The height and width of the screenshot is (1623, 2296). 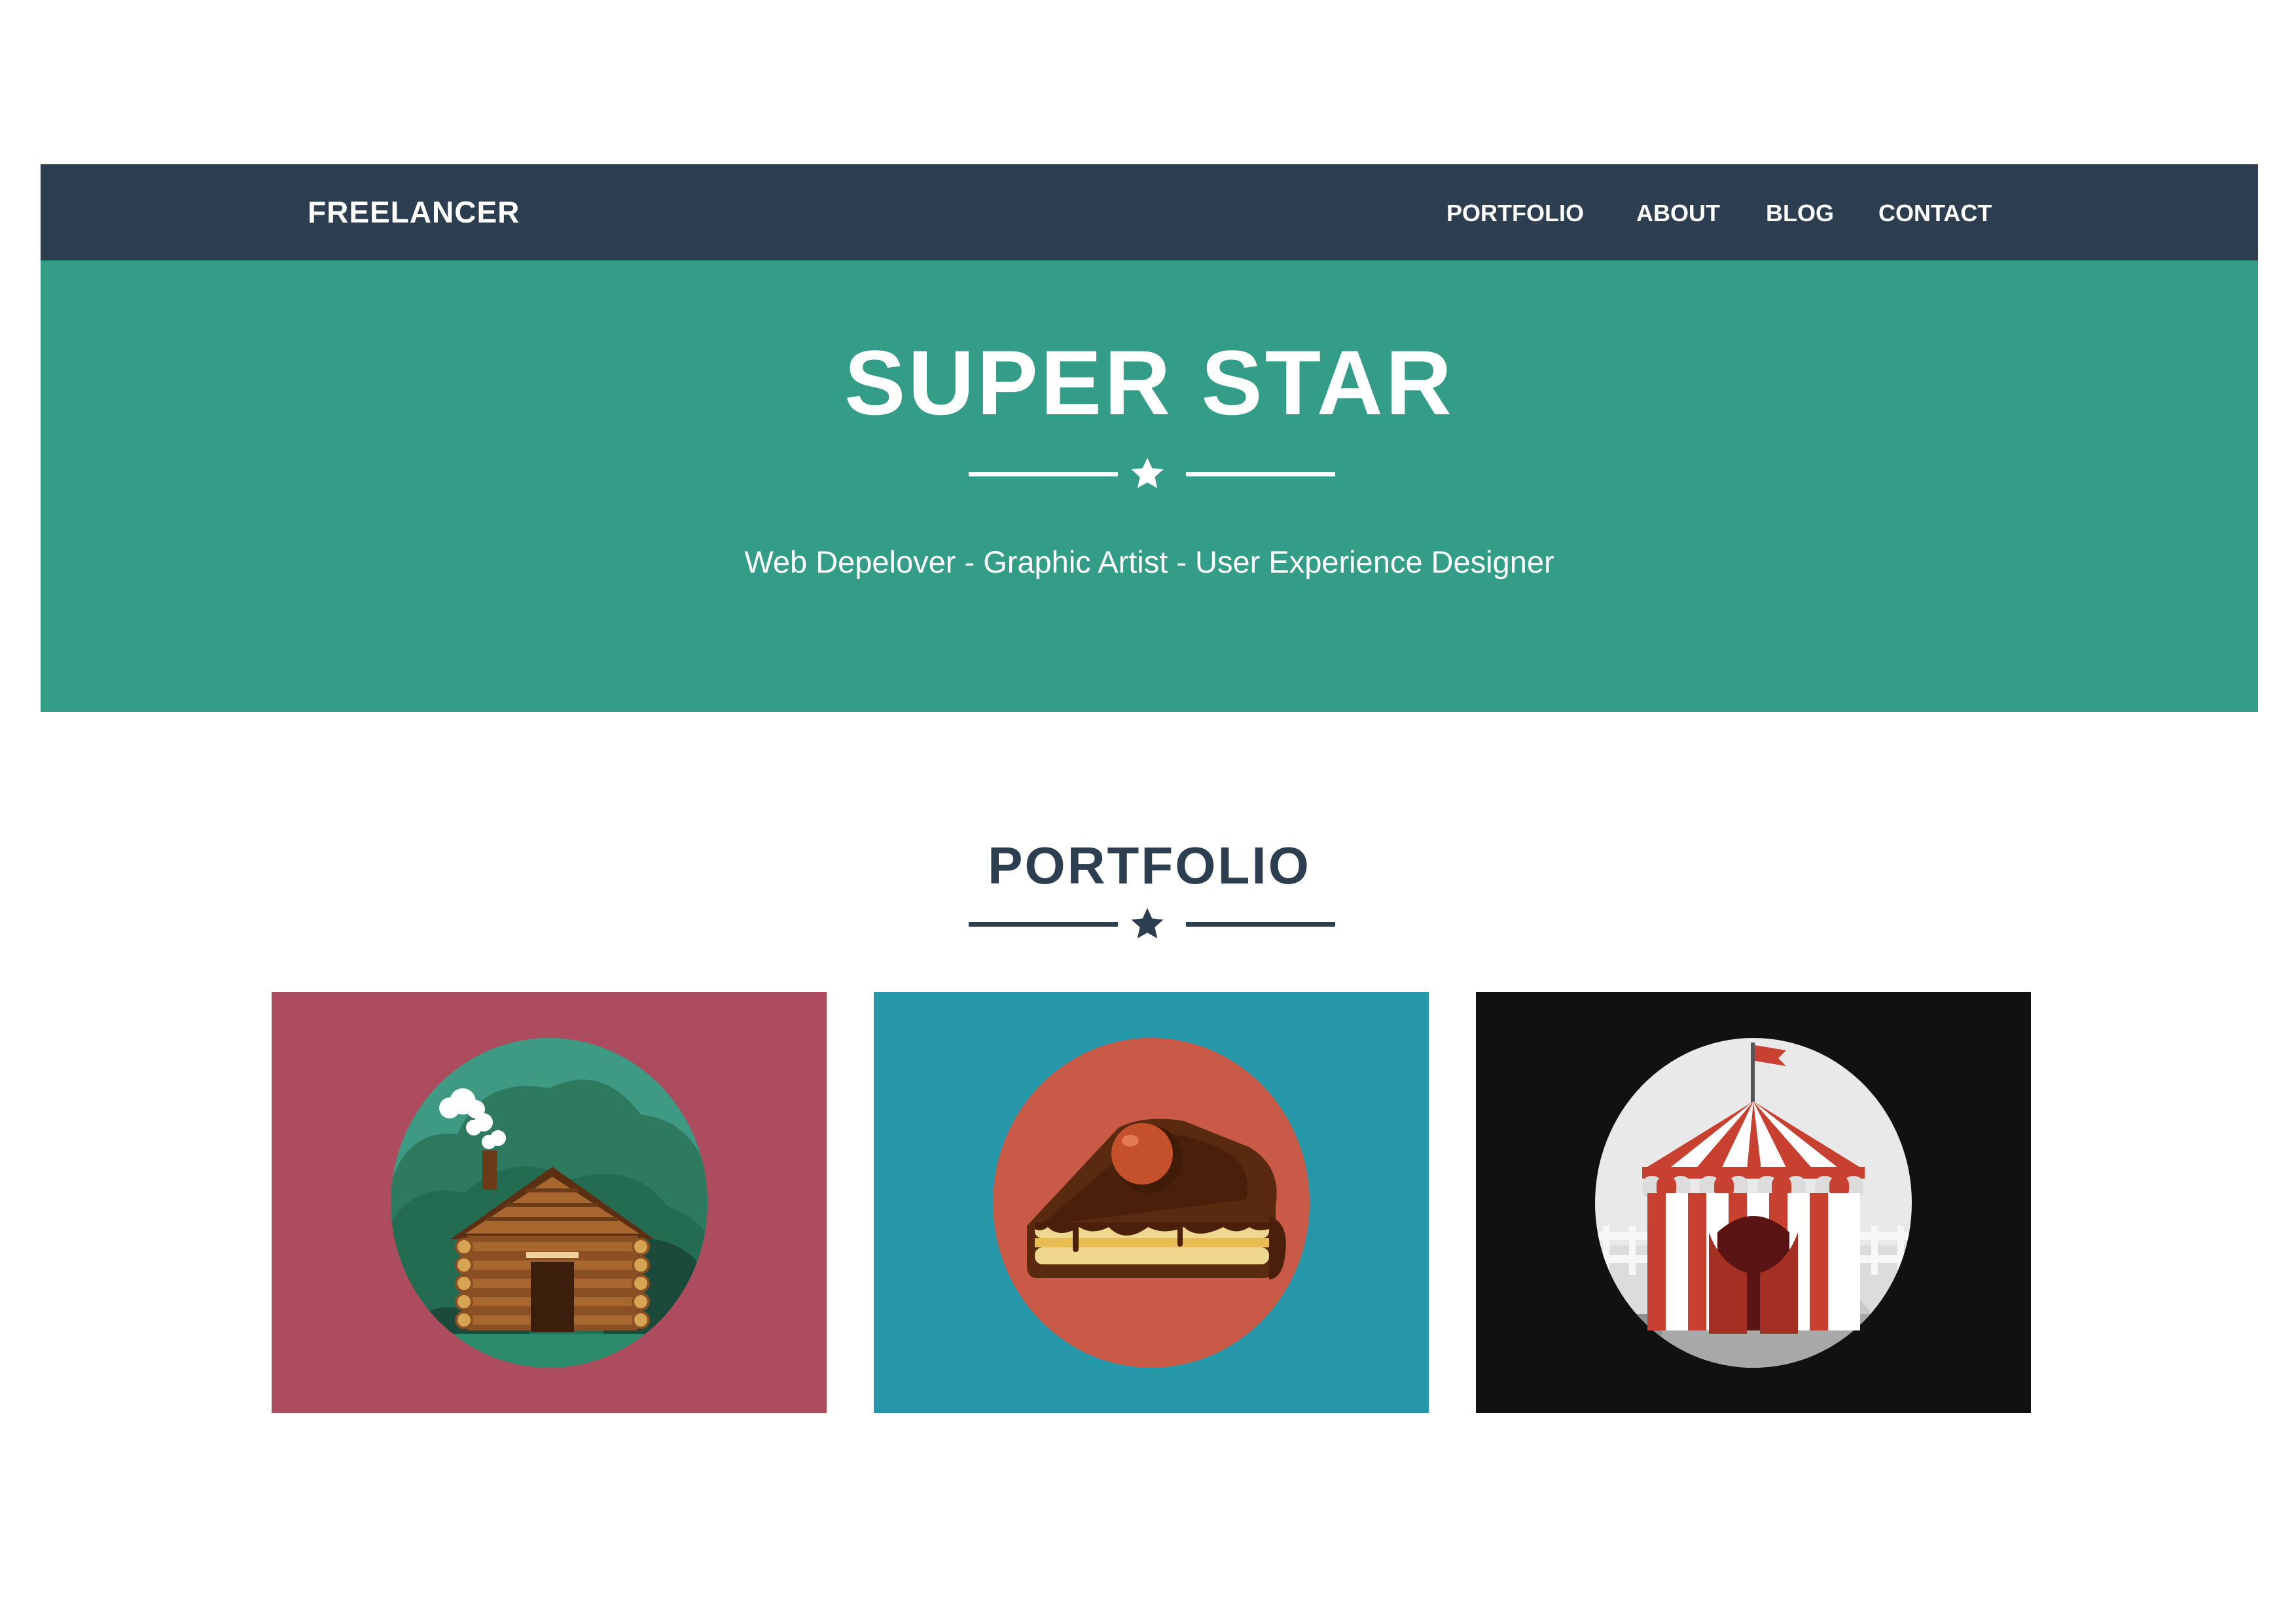 What do you see at coordinates (1149, 865) in the screenshot?
I see `portfolio-heading: PORTFOLIO` at bounding box center [1149, 865].